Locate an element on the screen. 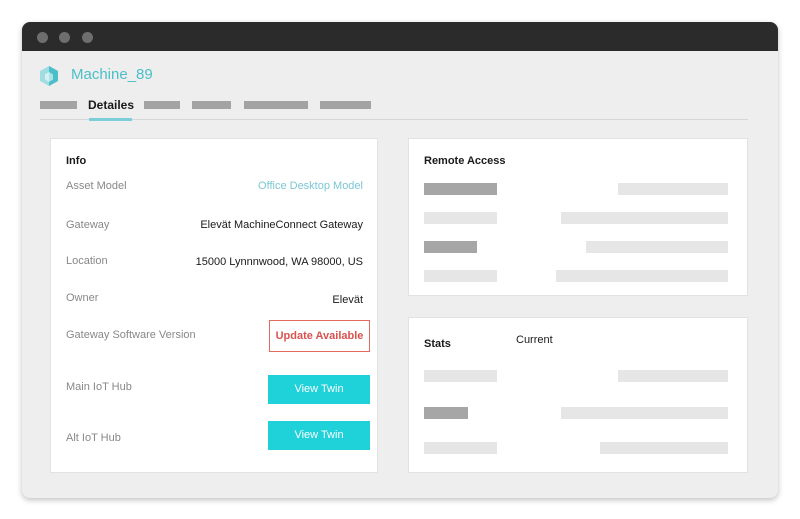  gateway-label: Gateway is located at coordinates (88, 225).